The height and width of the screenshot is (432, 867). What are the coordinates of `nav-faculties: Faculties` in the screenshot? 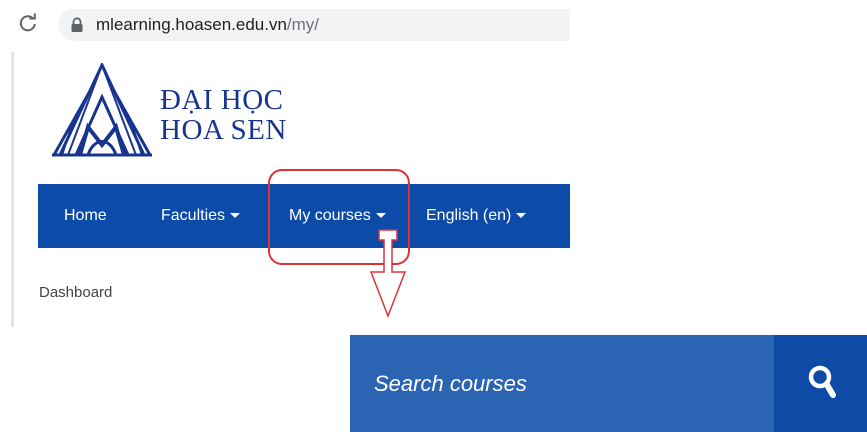 It's located at (201, 216).